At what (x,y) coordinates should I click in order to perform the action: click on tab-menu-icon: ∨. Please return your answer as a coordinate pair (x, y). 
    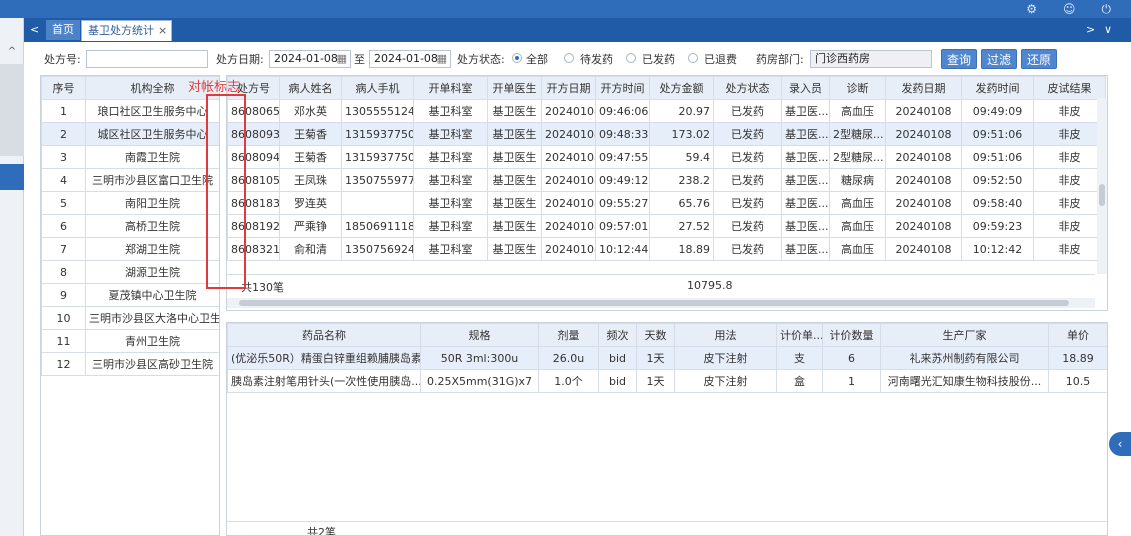
    Looking at the image, I should click on (1108, 30).